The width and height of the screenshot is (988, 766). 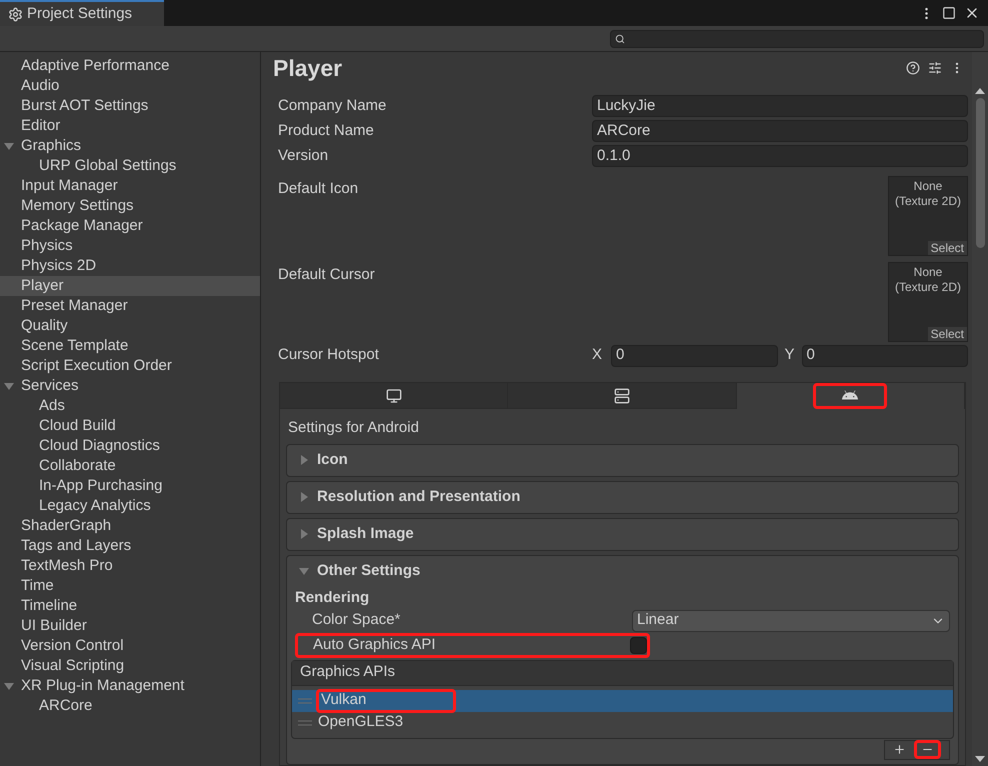 What do you see at coordinates (130, 606) in the screenshot?
I see `sidebar-item: Timeline` at bounding box center [130, 606].